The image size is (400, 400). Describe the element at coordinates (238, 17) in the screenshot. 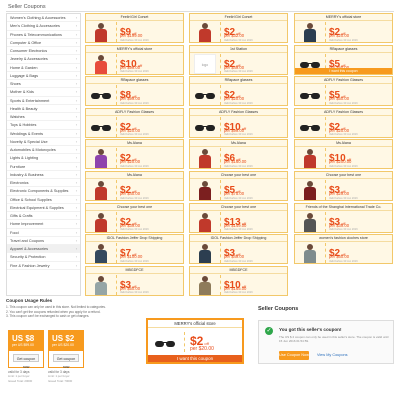

I see `coupon-store-name: Feelin'Girl Corset` at that location.